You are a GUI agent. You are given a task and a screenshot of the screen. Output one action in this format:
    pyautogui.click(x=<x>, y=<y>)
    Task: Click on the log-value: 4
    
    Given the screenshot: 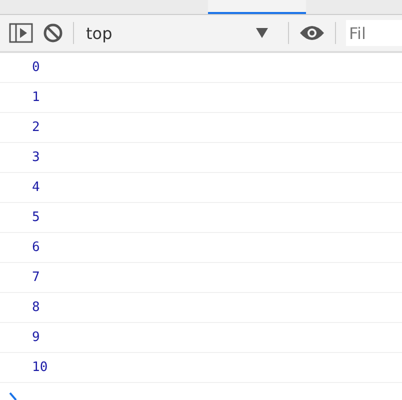 What is the action you would take?
    pyautogui.click(x=36, y=187)
    